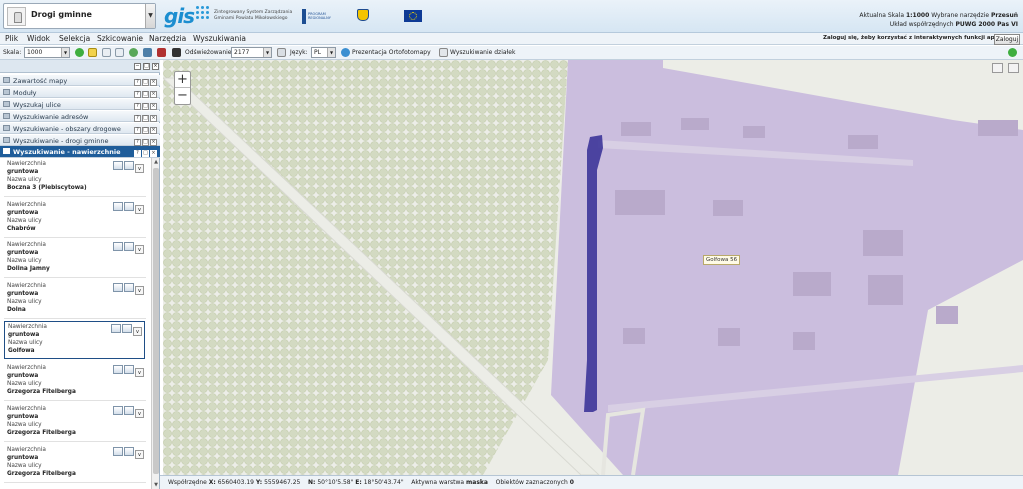 The width and height of the screenshot is (1023, 489). Describe the element at coordinates (80, 104) in the screenshot. I see `accordion-streets: Wyszukaj ulice ? □ ×` at that location.